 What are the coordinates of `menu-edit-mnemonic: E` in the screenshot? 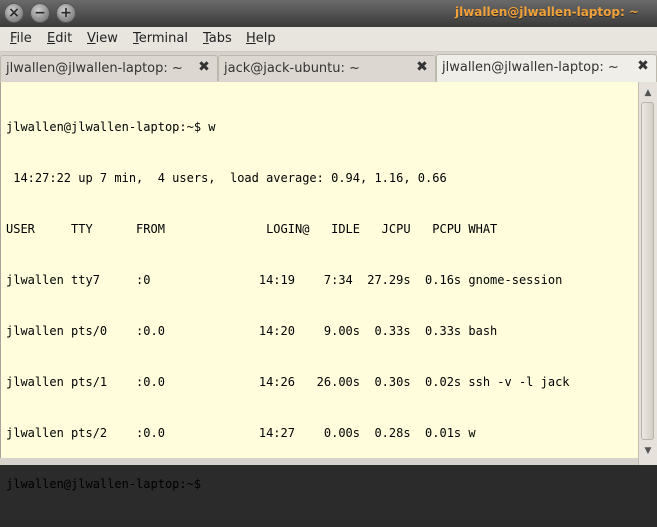 It's located at (51, 38).